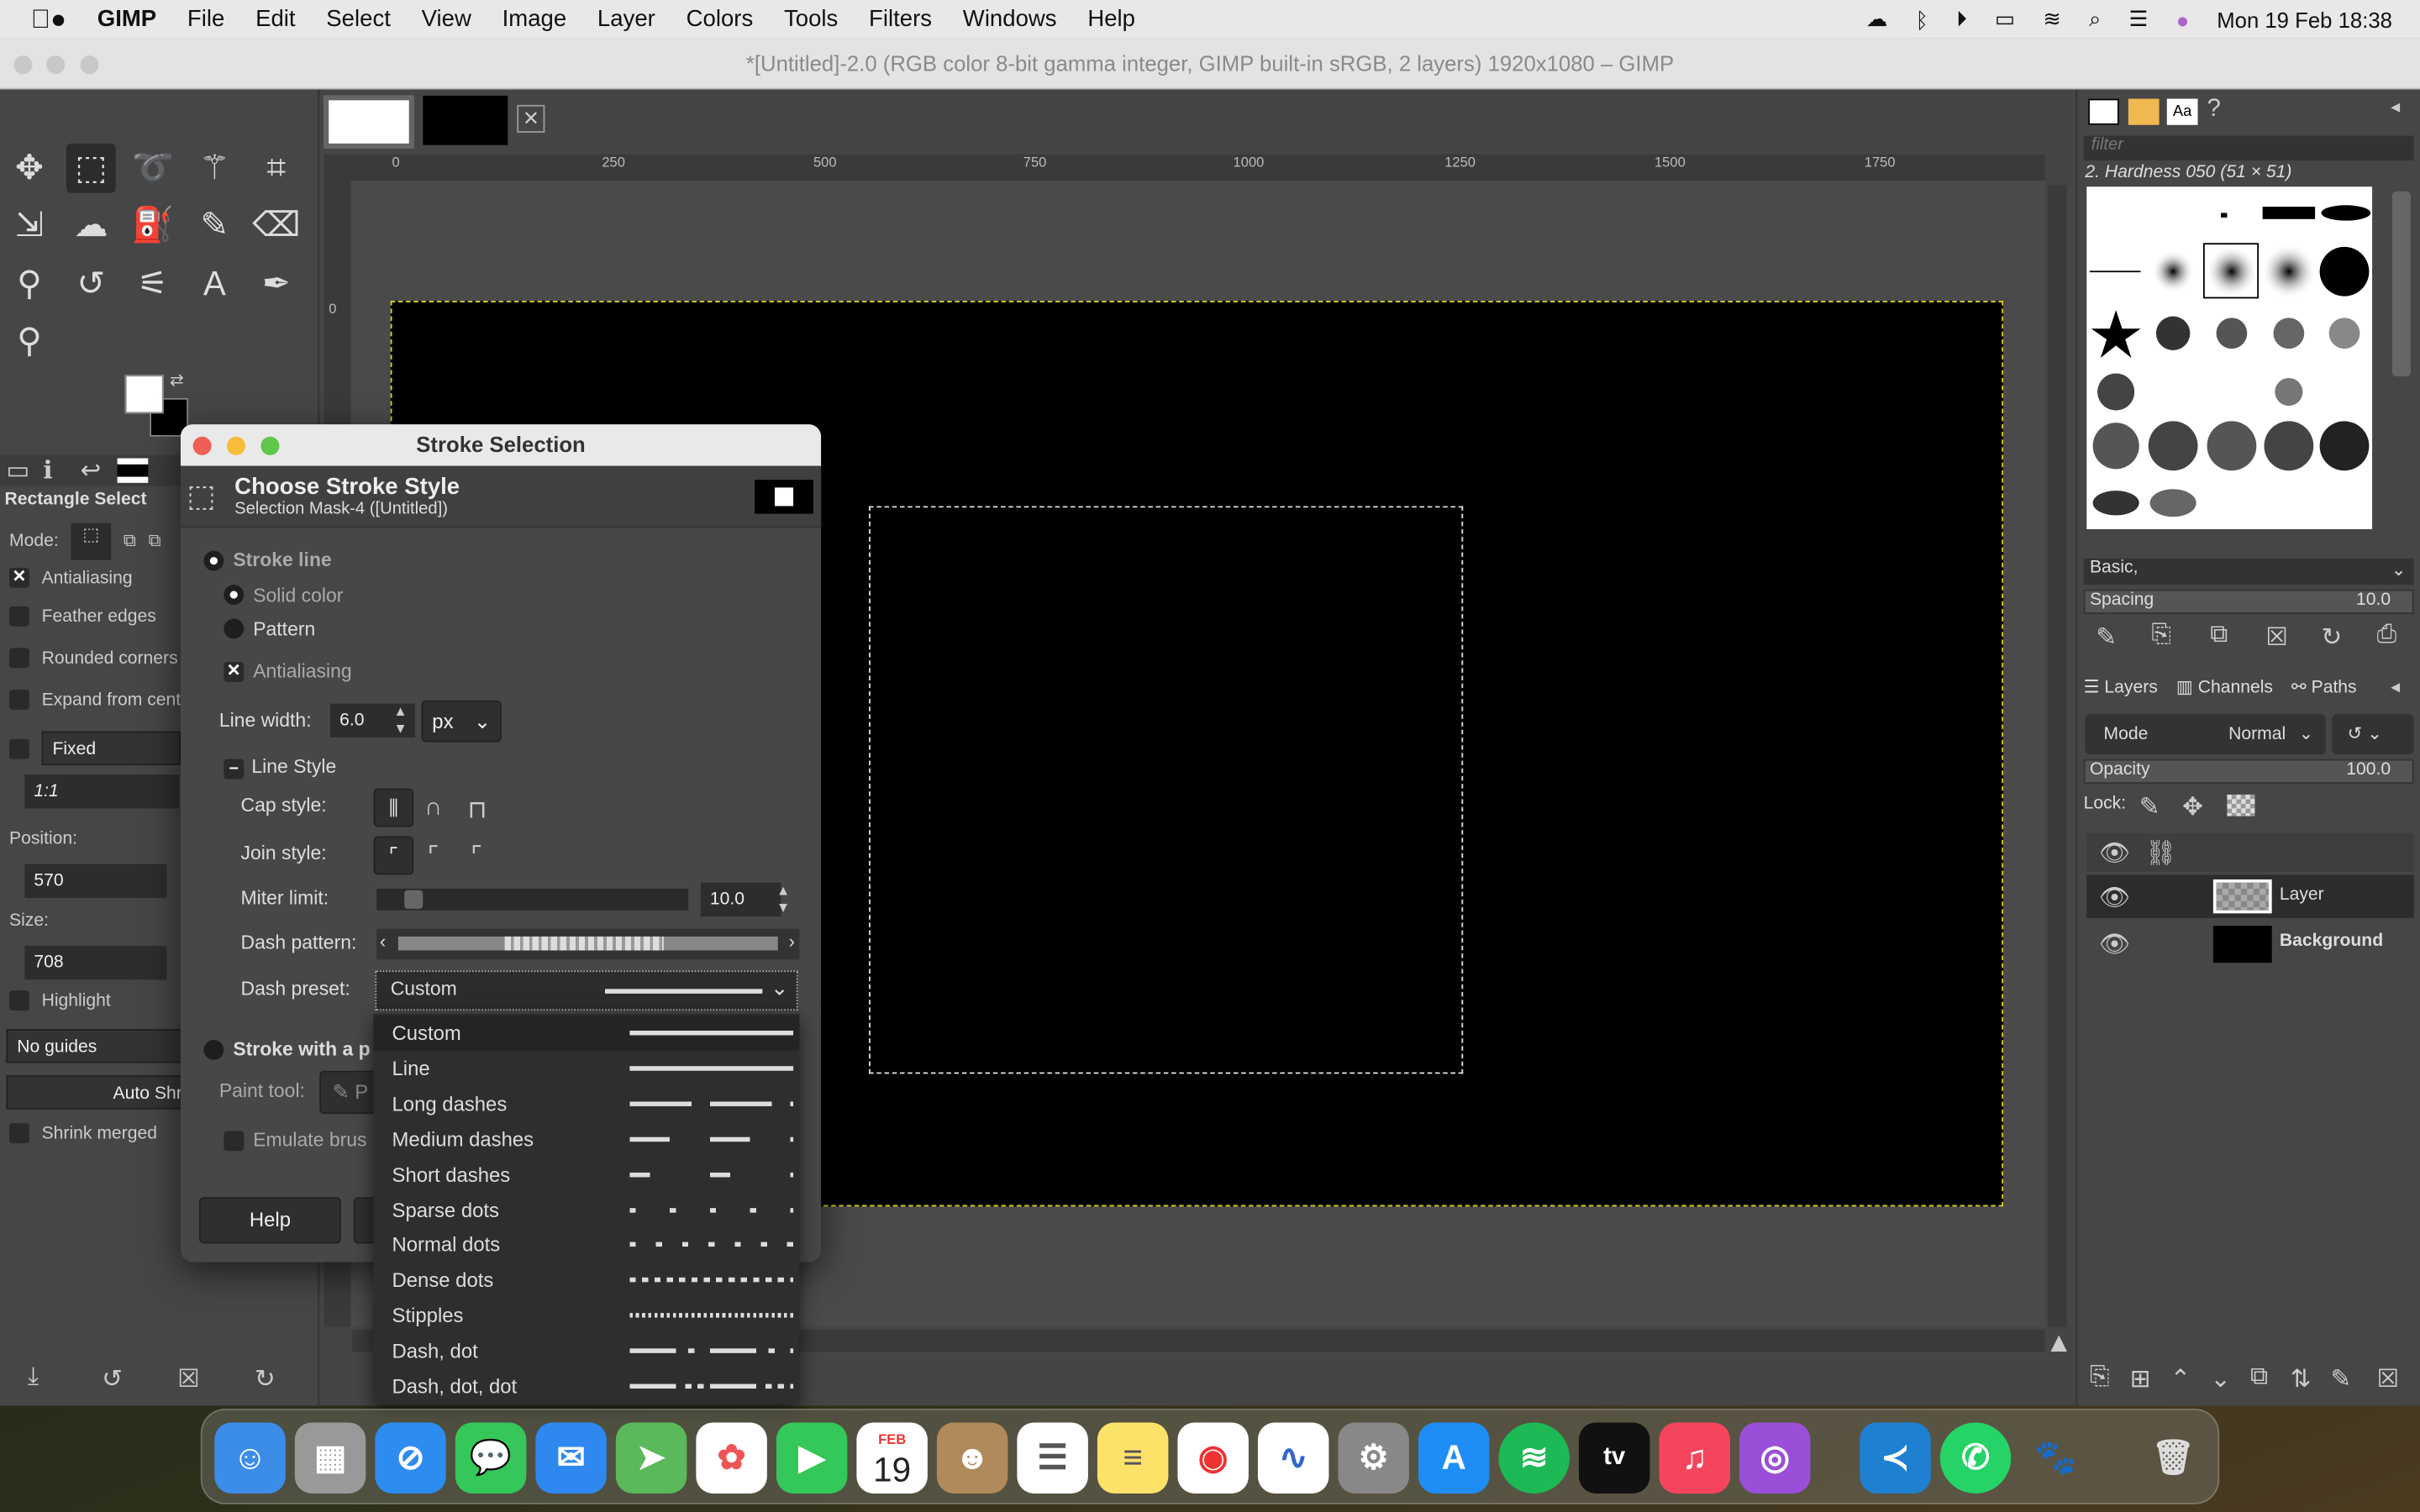 Image resolution: width=2420 pixels, height=1512 pixels. What do you see at coordinates (586, 1209) in the screenshot?
I see `dash-preset-option: Sparse dots` at bounding box center [586, 1209].